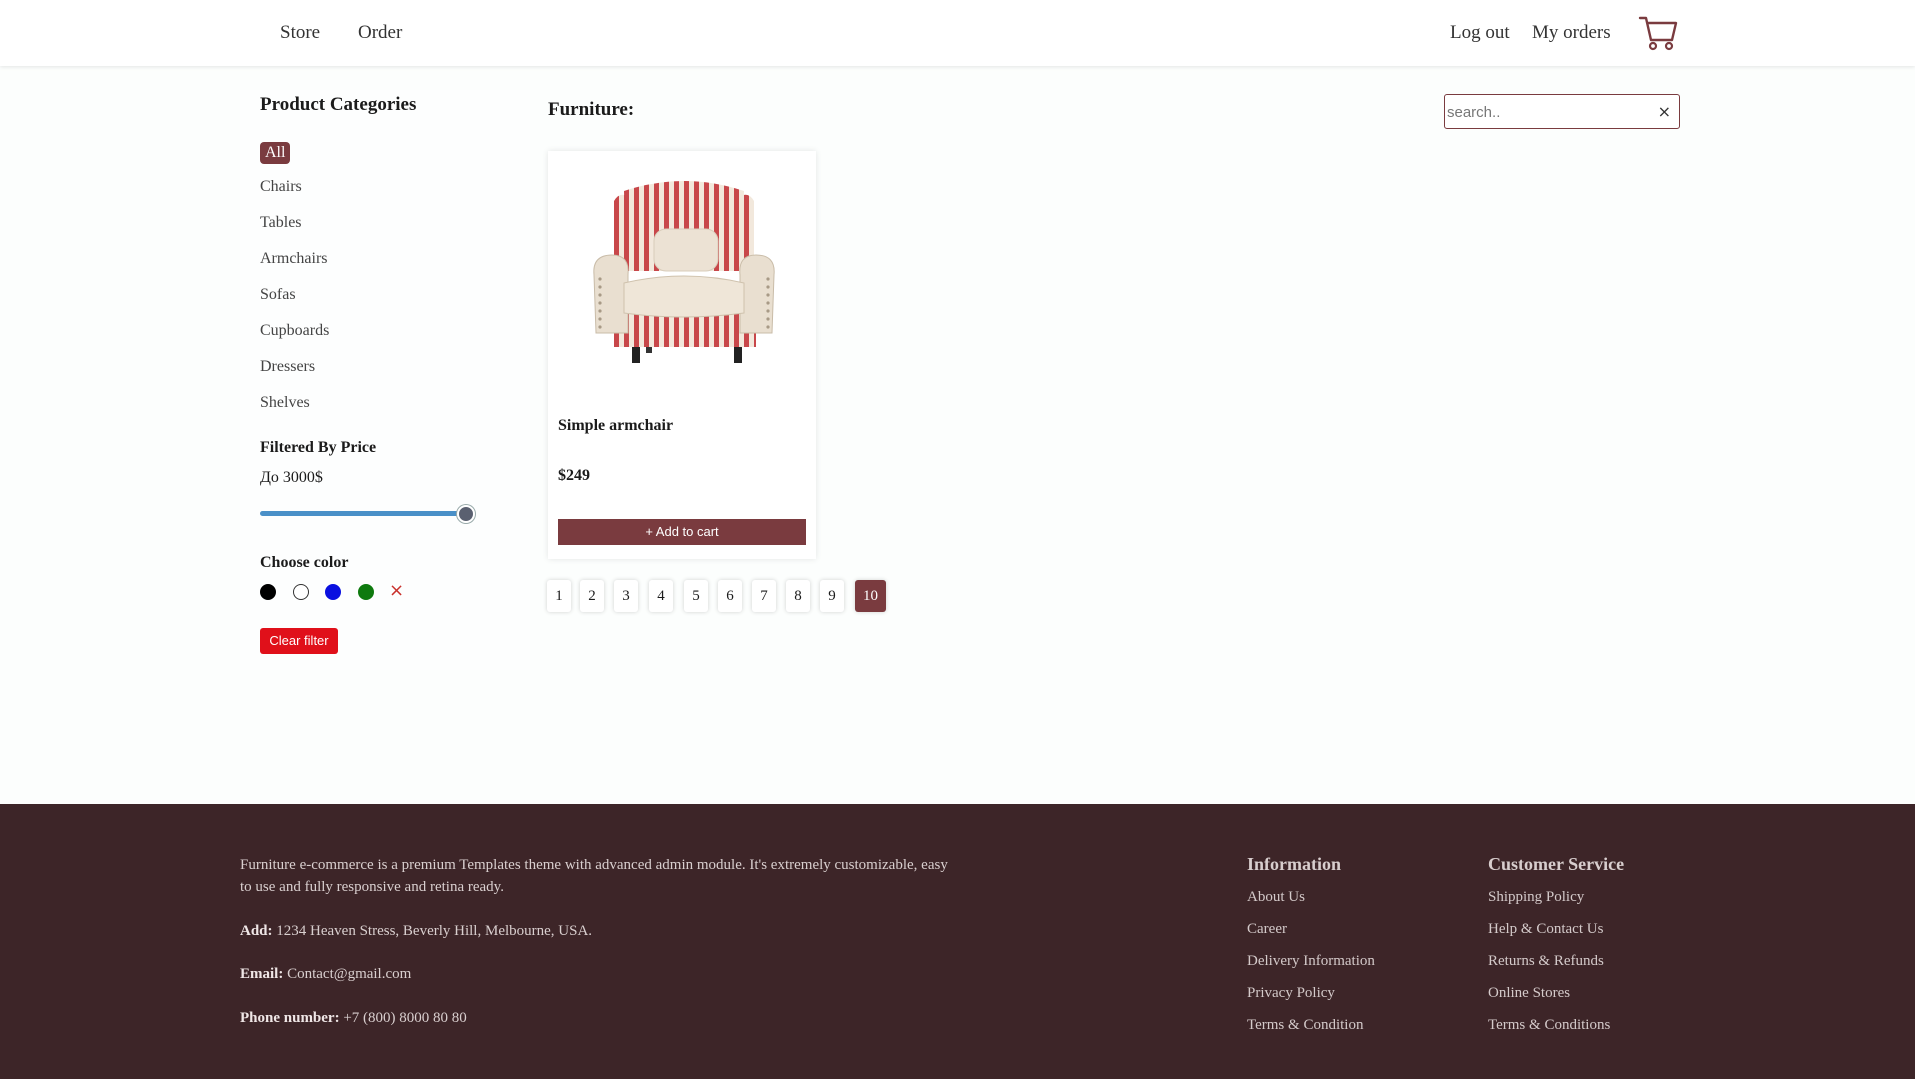 The width and height of the screenshot is (1915, 1079). Describe the element at coordinates (559, 596) in the screenshot. I see `page-button-1: 1` at that location.